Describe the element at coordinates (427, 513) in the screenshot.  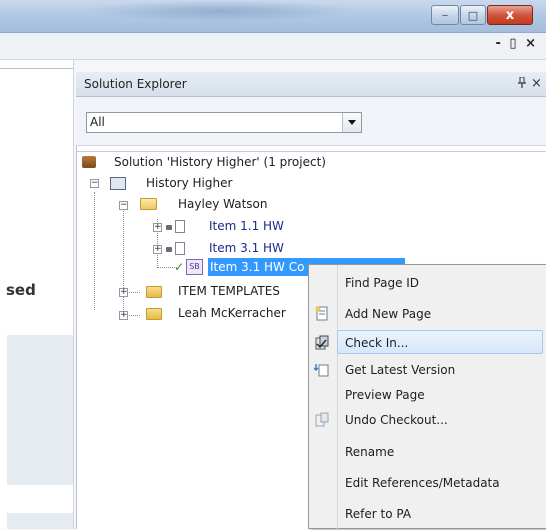
I see `menu-item-refer-to-pa: Refer to PA` at that location.